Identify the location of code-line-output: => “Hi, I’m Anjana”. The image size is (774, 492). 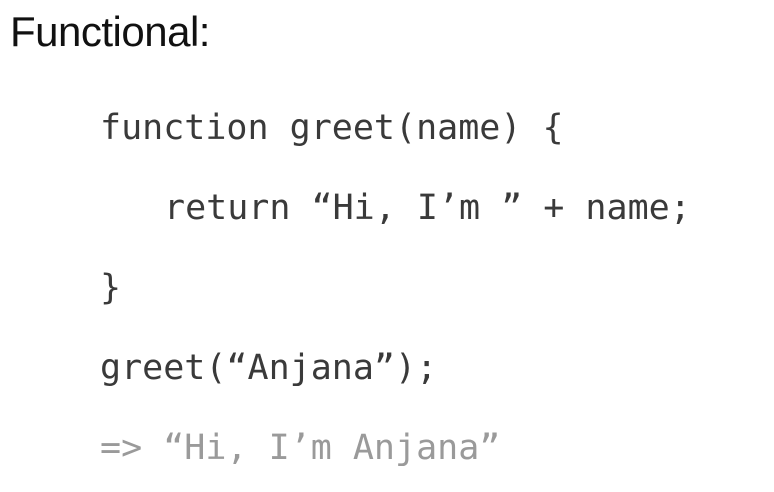
(300, 448).